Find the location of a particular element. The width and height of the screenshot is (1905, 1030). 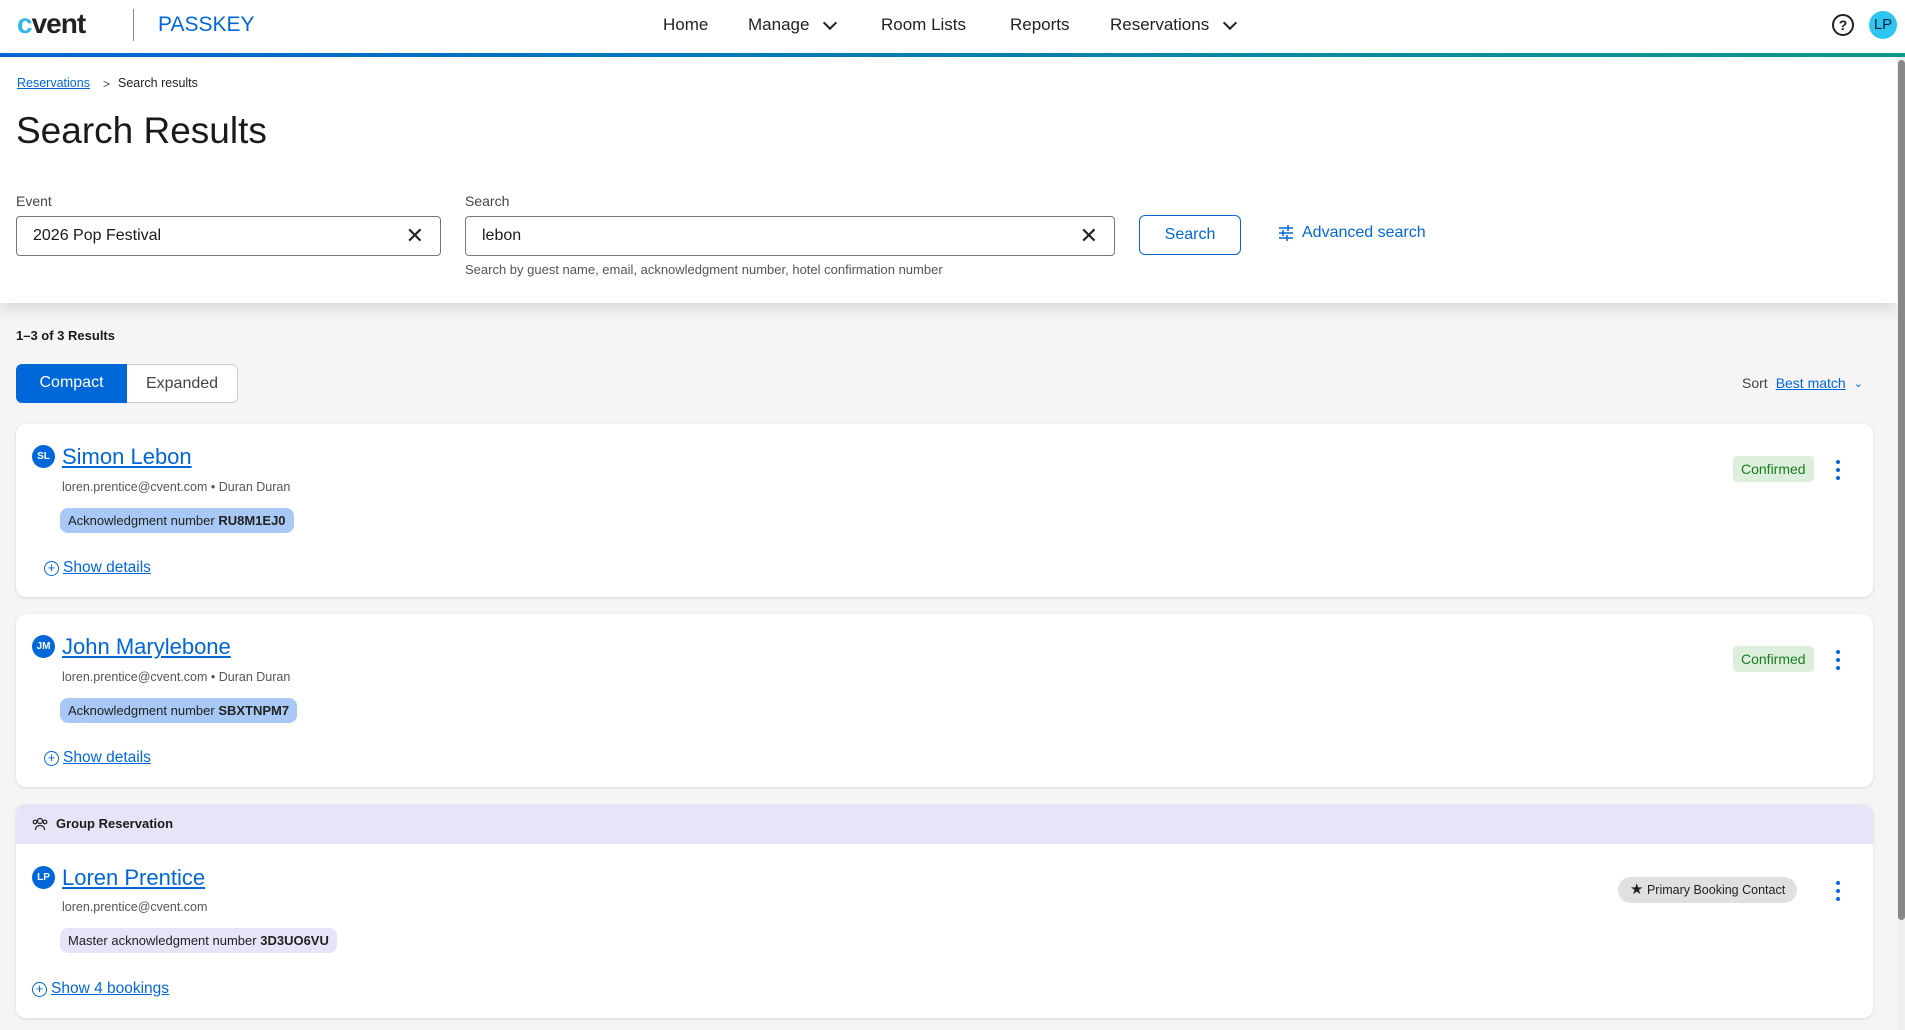

product-name: PASSKEY is located at coordinates (206, 25).